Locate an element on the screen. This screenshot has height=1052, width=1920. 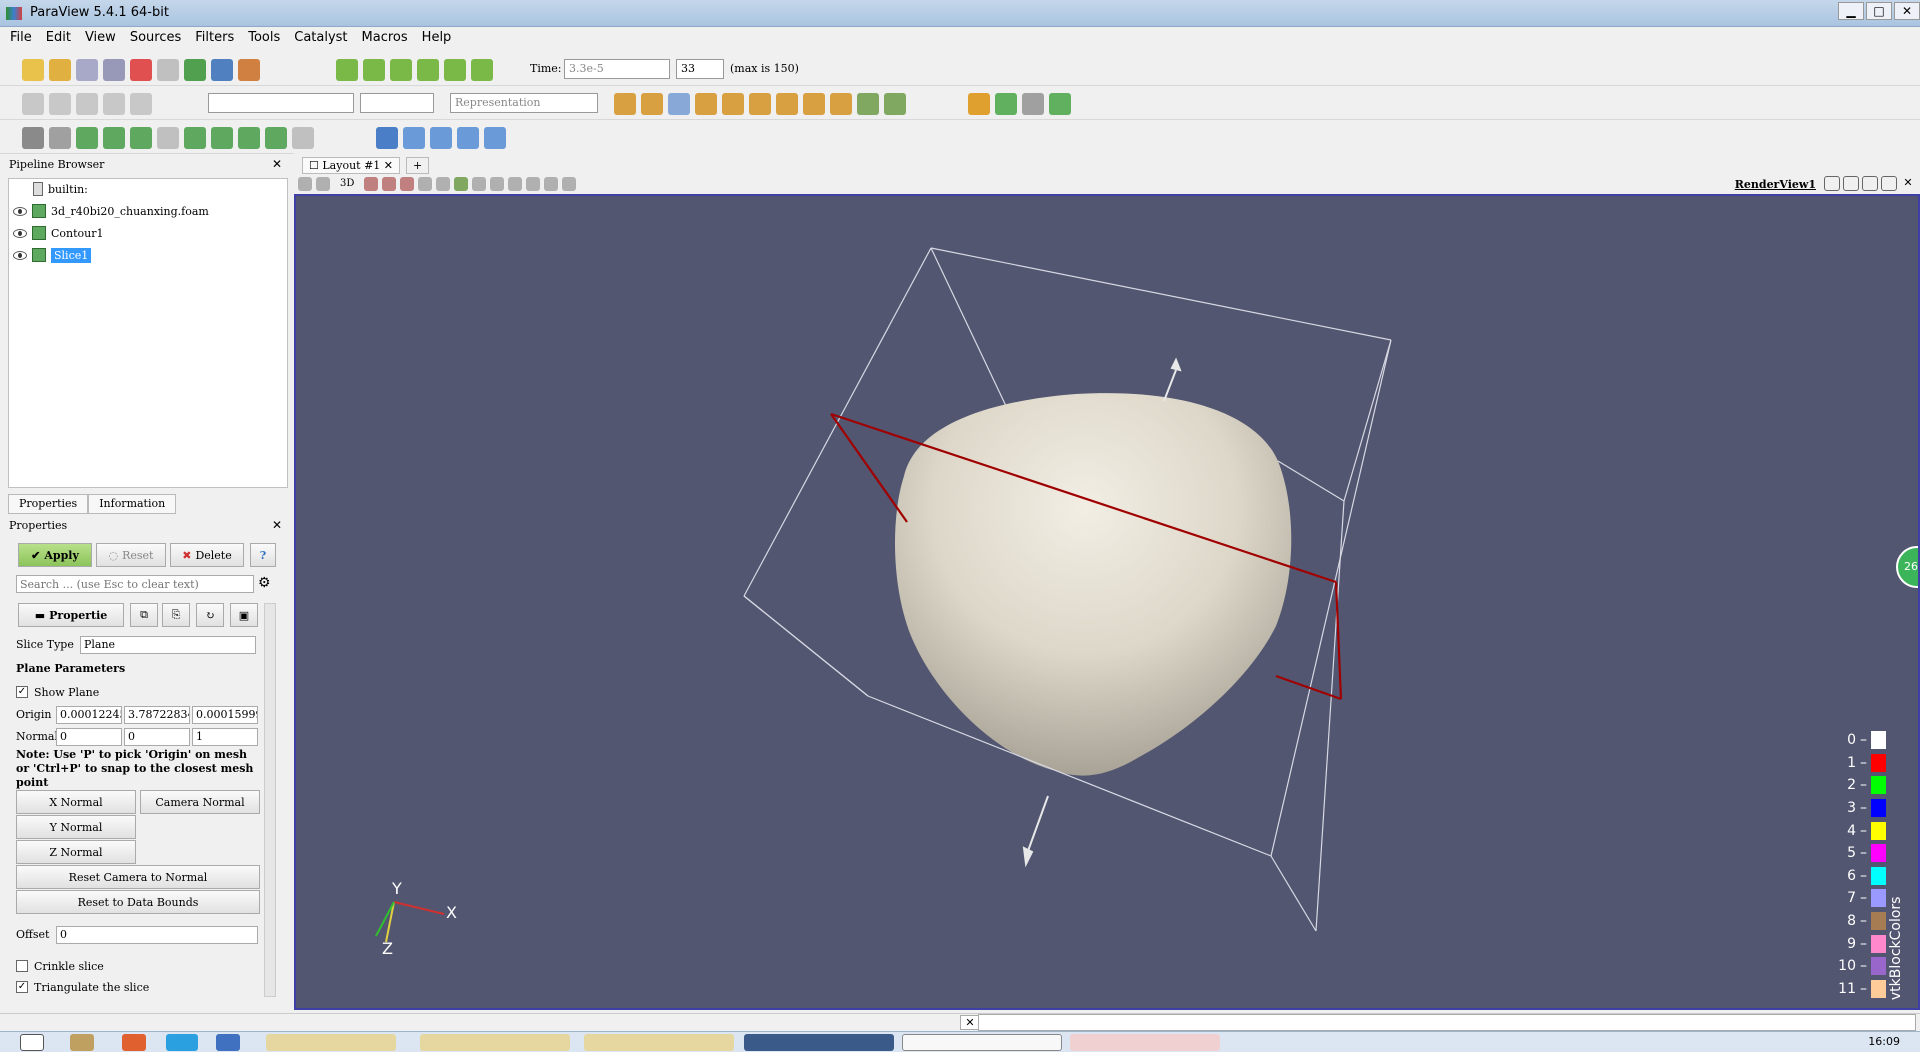
last-frame-icon is located at coordinates (455, 70).